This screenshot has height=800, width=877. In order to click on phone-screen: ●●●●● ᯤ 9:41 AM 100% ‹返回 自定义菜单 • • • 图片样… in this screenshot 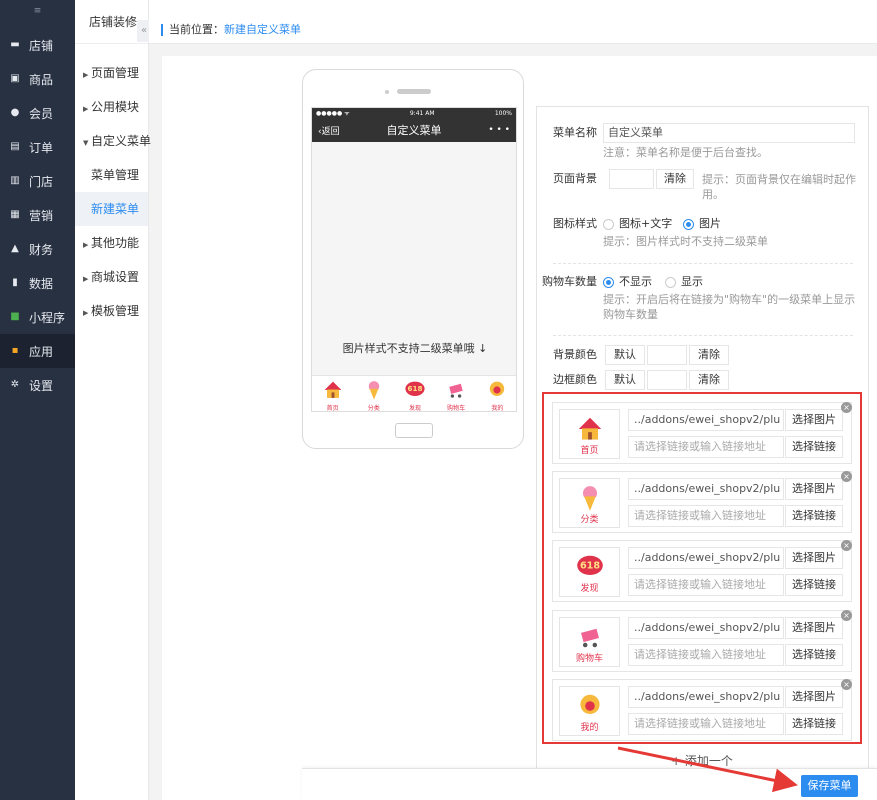, I will do `click(414, 259)`.